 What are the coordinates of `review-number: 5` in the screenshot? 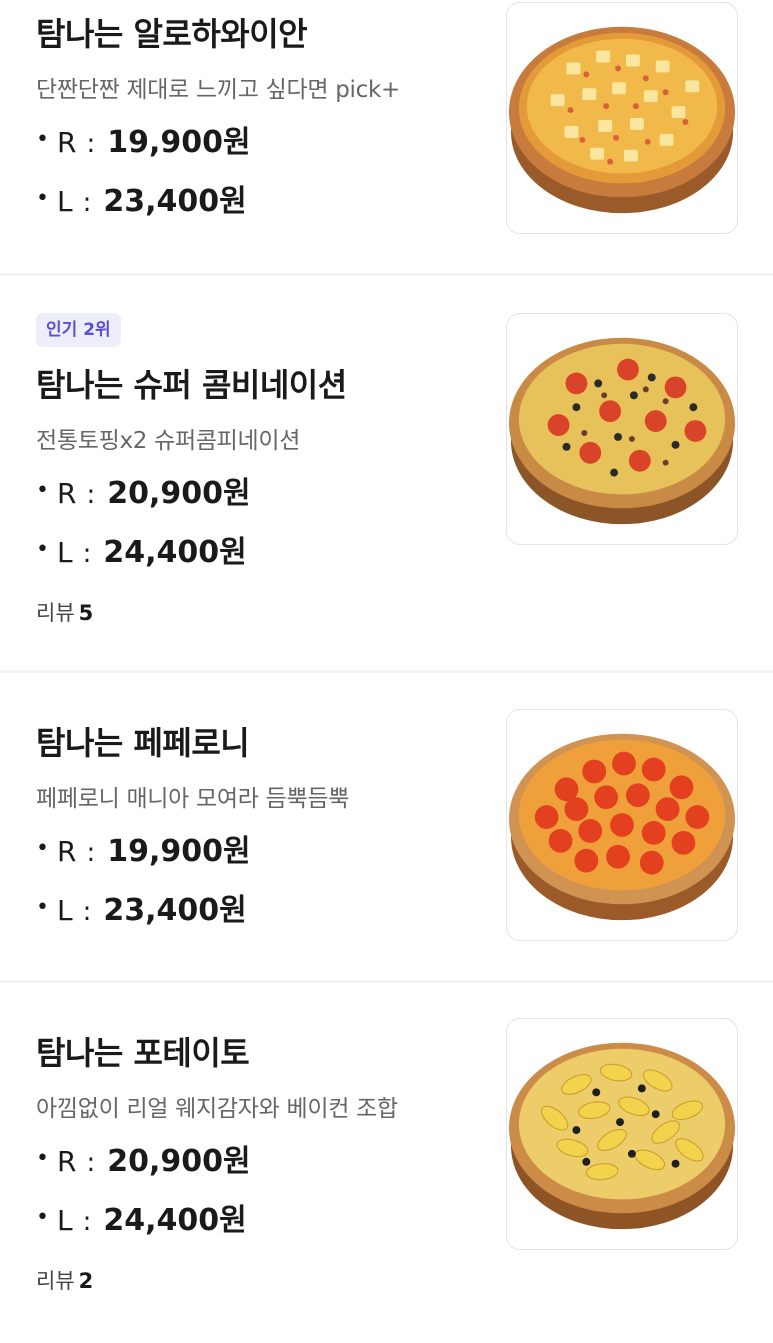 It's located at (86, 613).